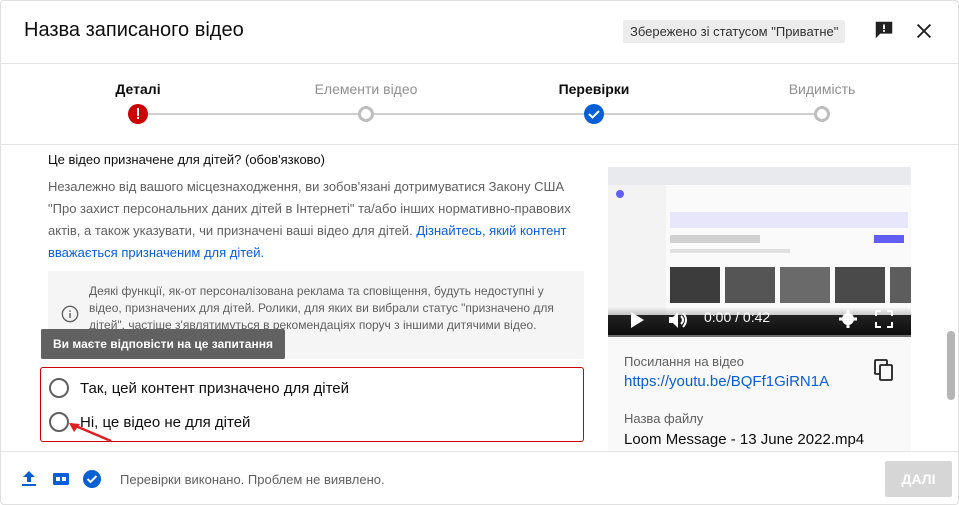  I want to click on video-link-label: Посилання на відео, so click(684, 361).